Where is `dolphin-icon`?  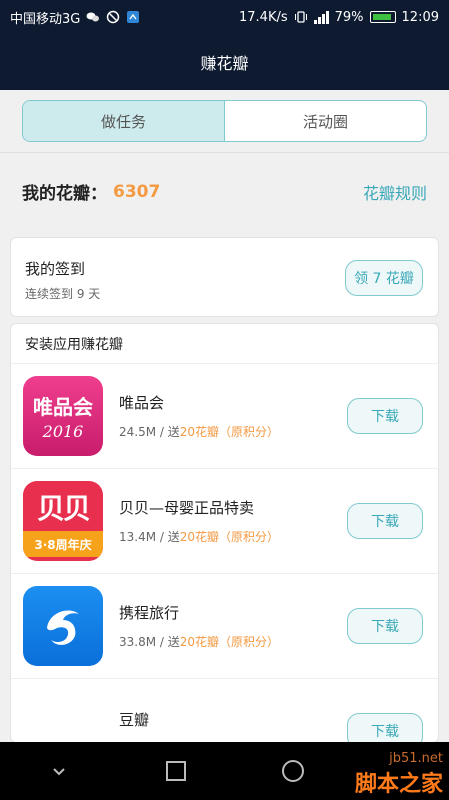 dolphin-icon is located at coordinates (63, 627).